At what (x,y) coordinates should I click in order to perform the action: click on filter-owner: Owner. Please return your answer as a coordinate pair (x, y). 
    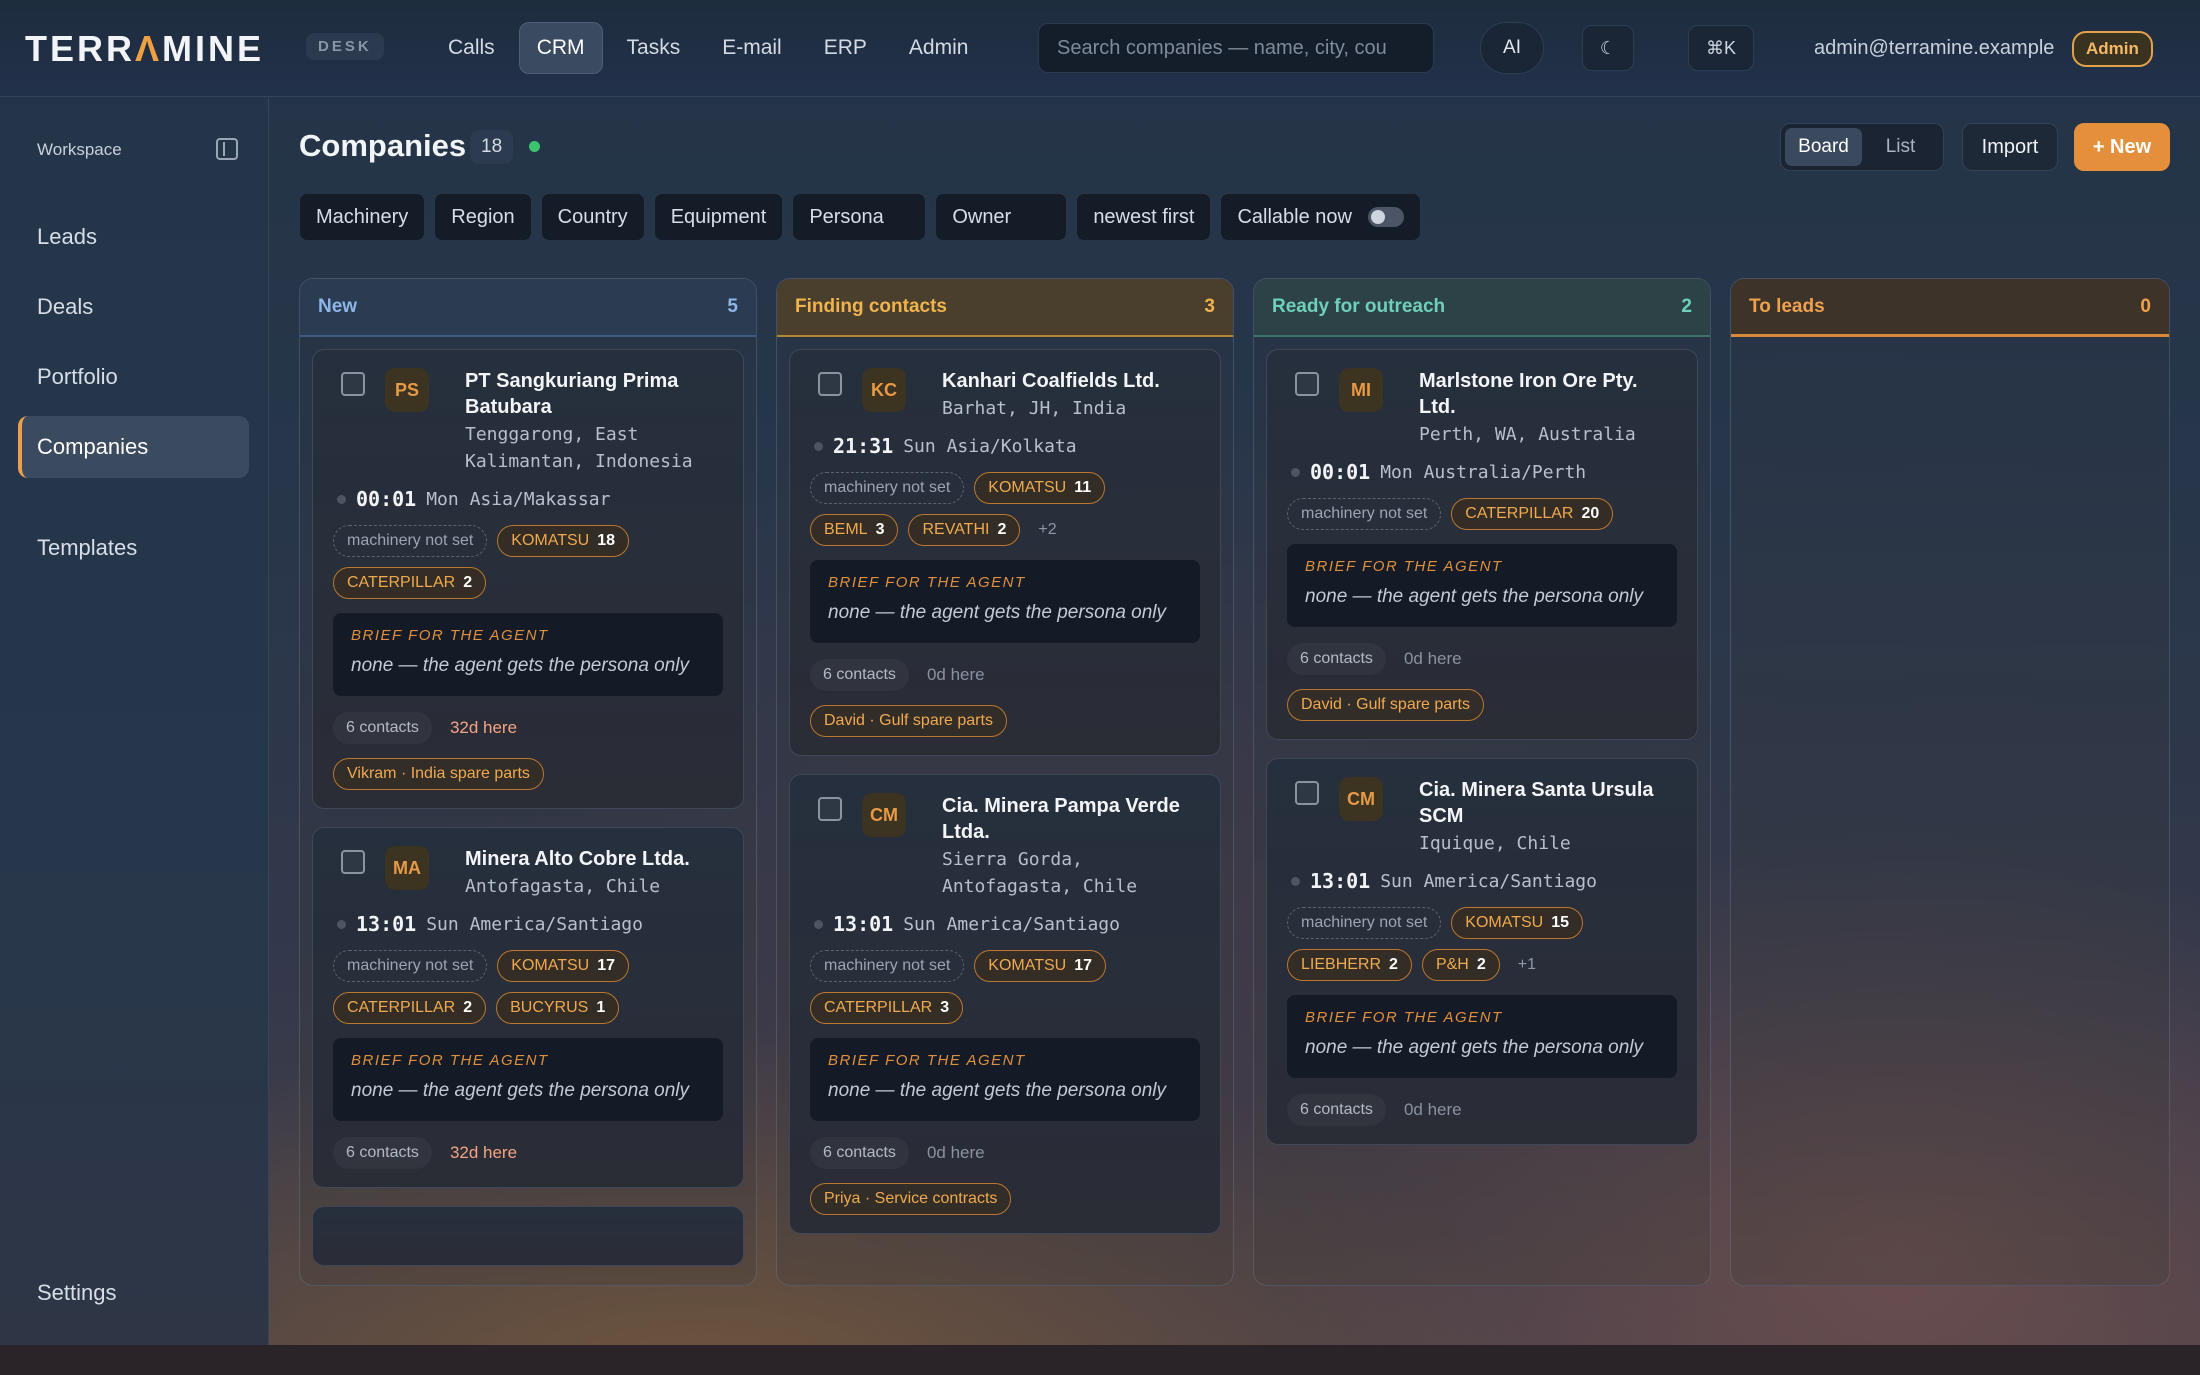
    Looking at the image, I should click on (1001, 217).